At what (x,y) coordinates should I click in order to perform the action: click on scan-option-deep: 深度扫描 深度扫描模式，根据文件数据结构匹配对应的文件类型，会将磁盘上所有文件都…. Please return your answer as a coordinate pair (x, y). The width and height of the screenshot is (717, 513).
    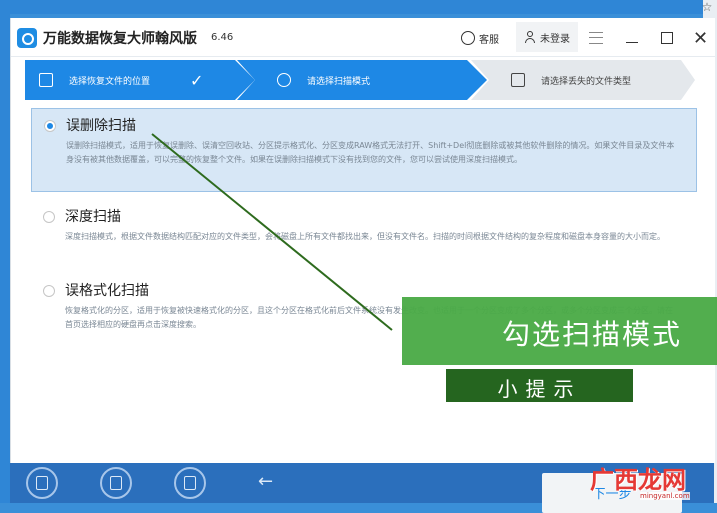
    Looking at the image, I should click on (363, 232).